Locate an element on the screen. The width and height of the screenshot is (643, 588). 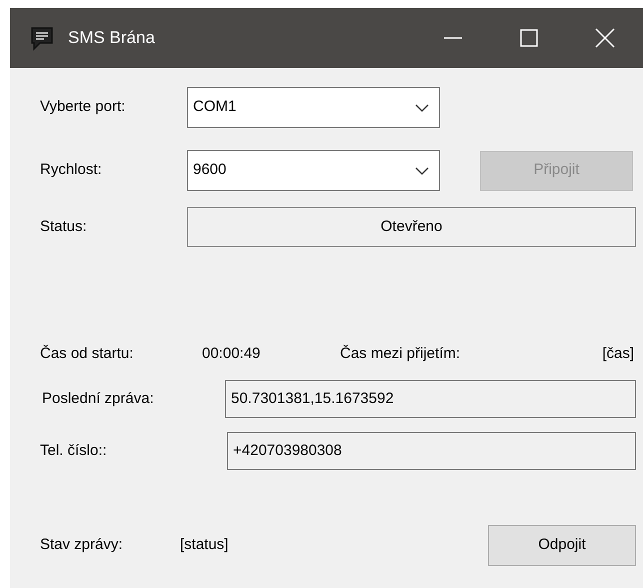
disconnect-button: Odpojit is located at coordinates (562, 545).